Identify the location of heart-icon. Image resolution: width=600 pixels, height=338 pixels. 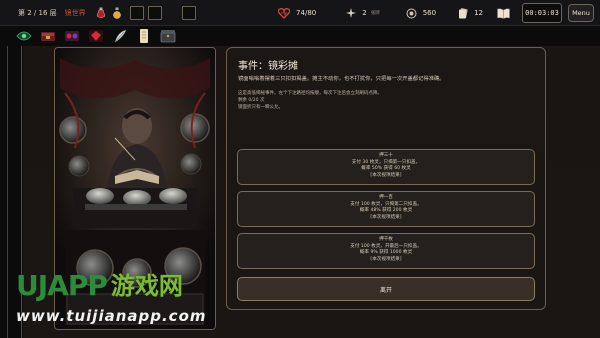
(284, 13).